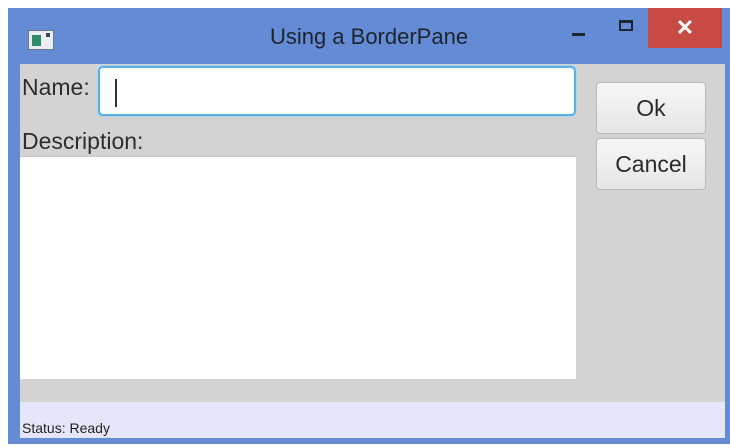 This screenshot has width=730, height=448. I want to click on maximize-button, so click(626, 30).